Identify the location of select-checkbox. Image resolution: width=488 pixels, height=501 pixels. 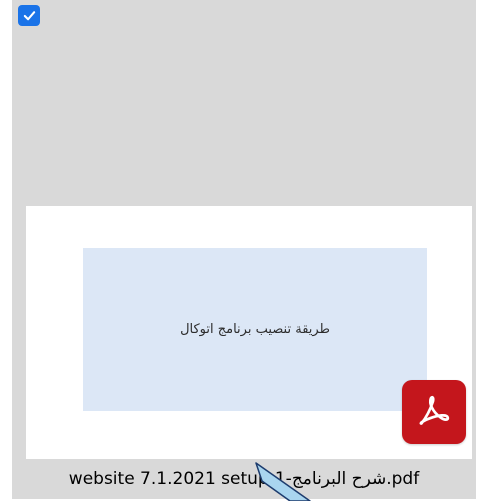
(29, 15).